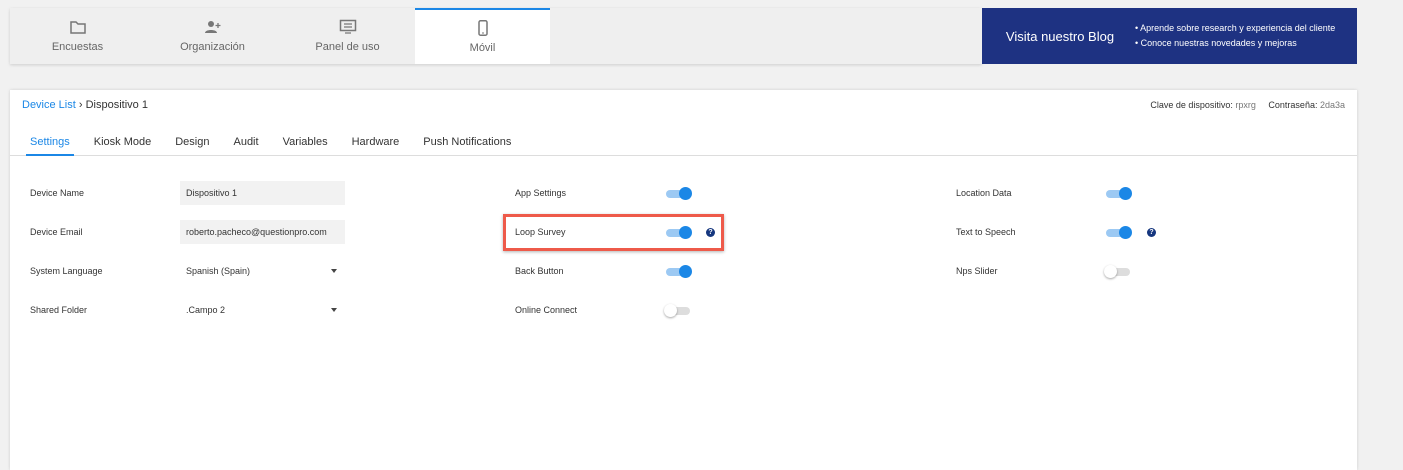 Image resolution: width=1403 pixels, height=470 pixels. I want to click on folder-icon, so click(77, 27).